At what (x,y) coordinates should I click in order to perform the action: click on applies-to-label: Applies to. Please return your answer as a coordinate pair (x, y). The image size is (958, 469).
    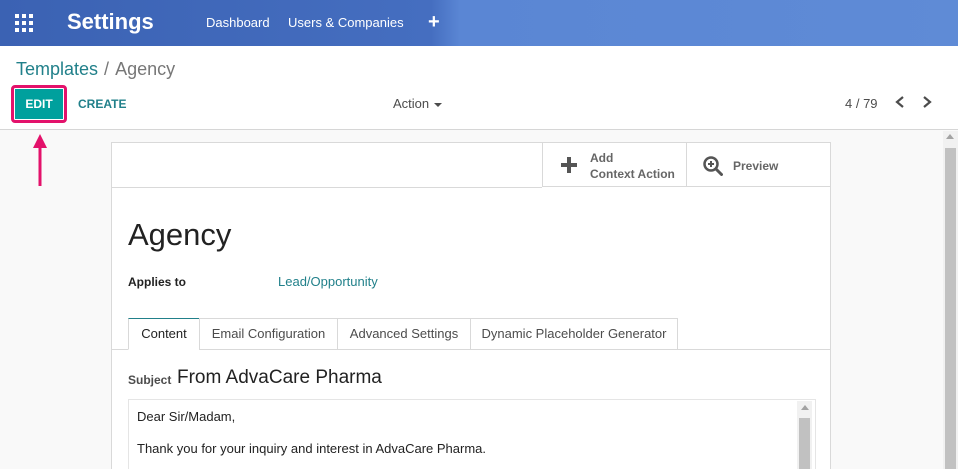
    Looking at the image, I should click on (157, 282).